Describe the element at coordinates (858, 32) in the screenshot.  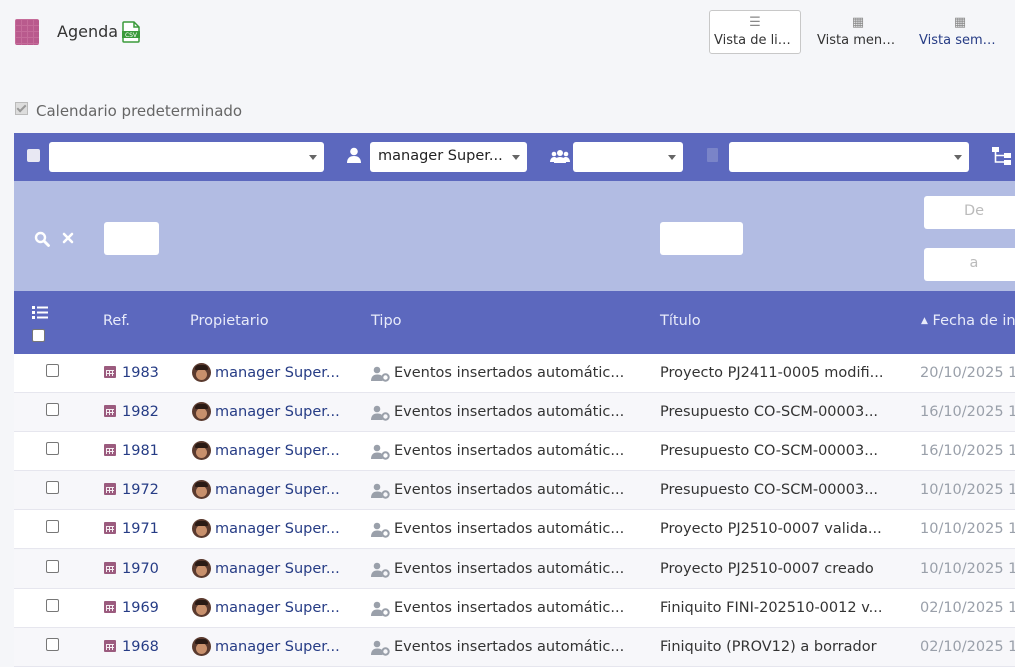
I see `month-view-button: ▦ Vista mensual` at that location.